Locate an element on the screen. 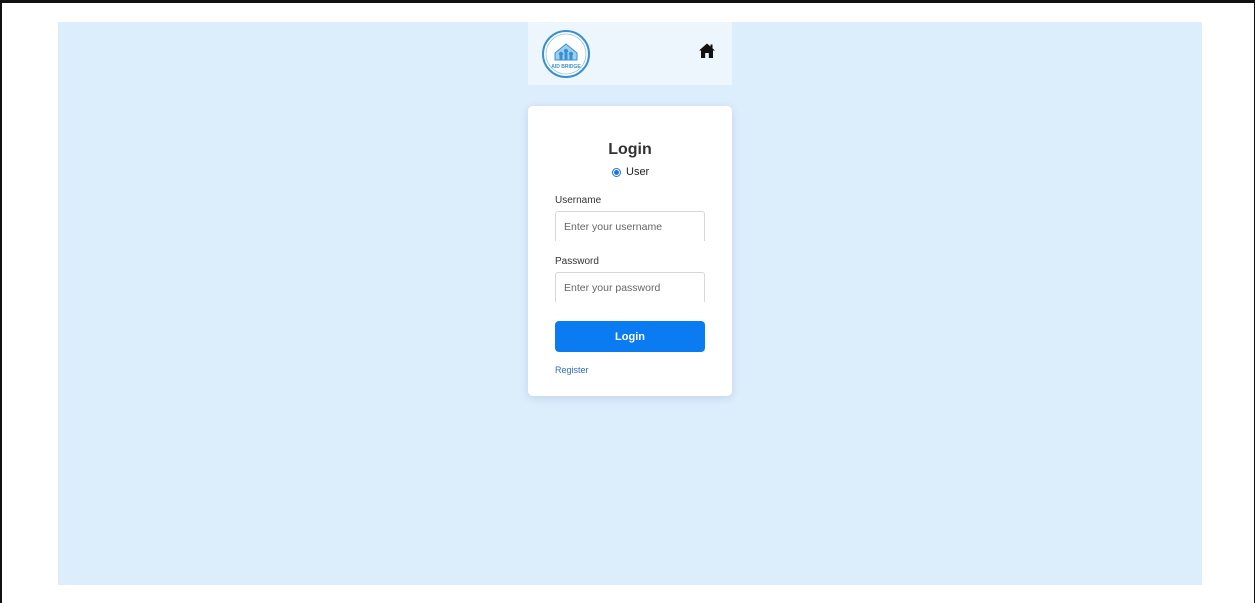 The width and height of the screenshot is (1255, 603). user-radio is located at coordinates (616, 172).